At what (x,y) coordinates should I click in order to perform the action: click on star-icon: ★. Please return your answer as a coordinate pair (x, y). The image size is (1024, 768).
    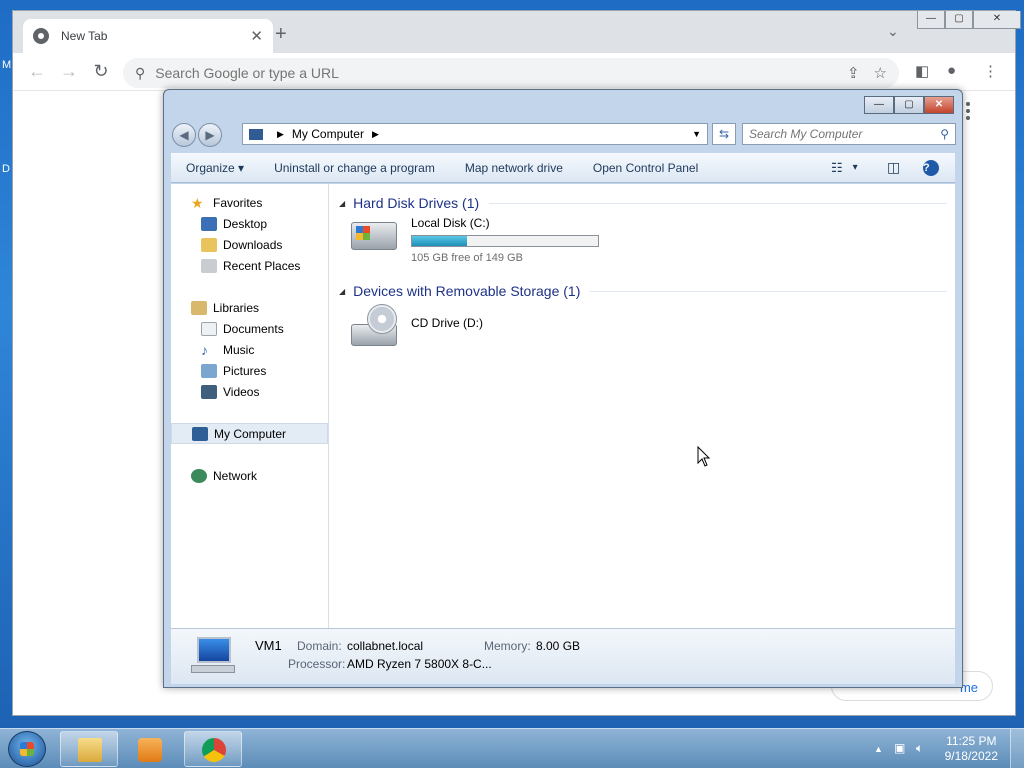
    Looking at the image, I should click on (197, 202).